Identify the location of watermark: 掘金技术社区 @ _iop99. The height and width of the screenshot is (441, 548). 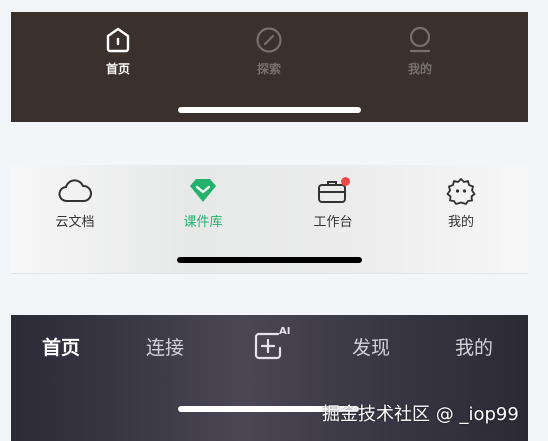
(420, 414).